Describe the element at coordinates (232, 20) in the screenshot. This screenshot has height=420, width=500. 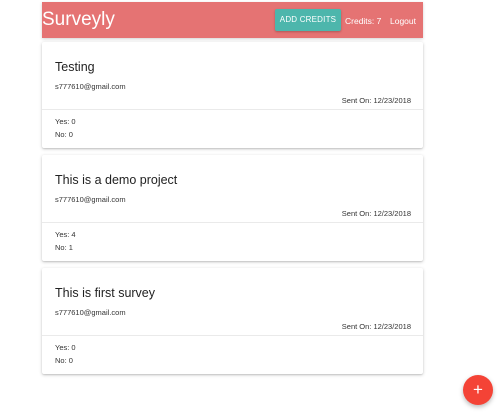
I see `navbar: Surveyly ADD CREDITS Credits: 7 Logout` at that location.